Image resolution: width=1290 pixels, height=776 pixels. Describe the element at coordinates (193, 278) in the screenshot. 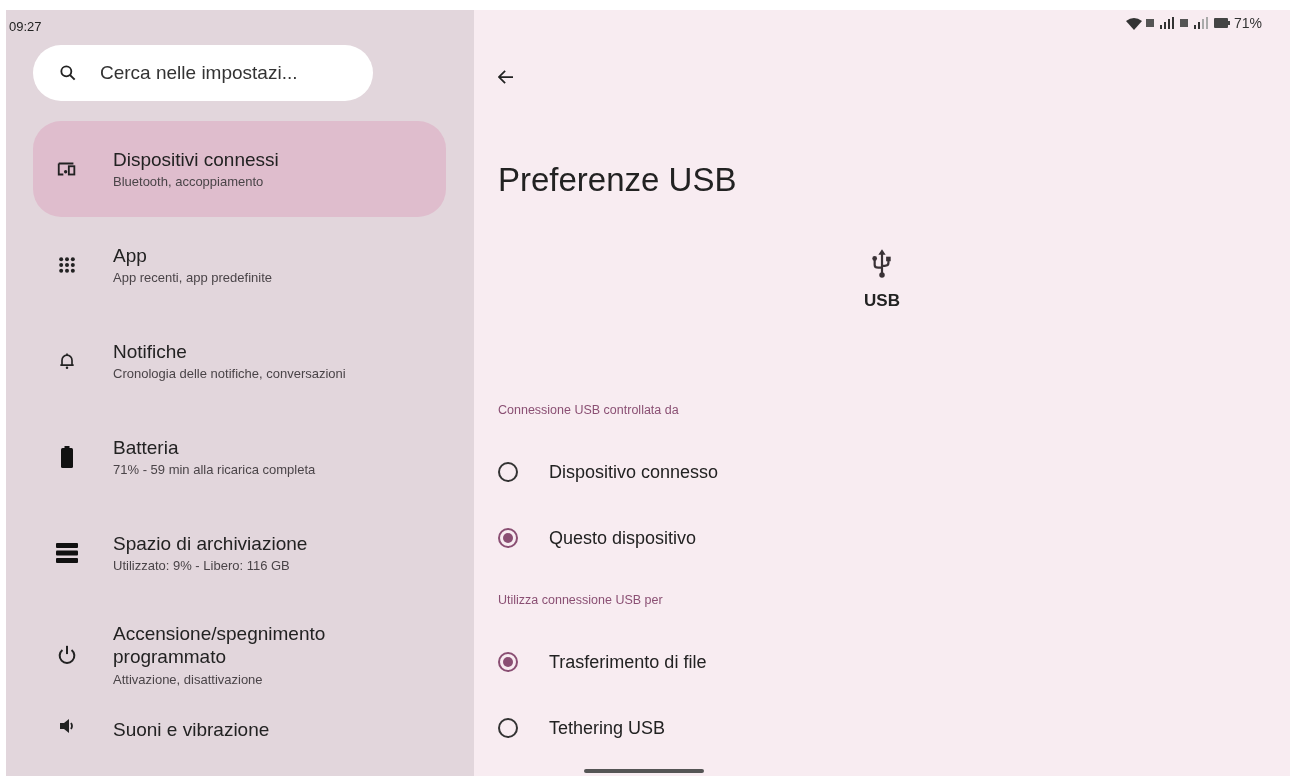

I see `item-subtitle: App recenti, app predefinite` at that location.